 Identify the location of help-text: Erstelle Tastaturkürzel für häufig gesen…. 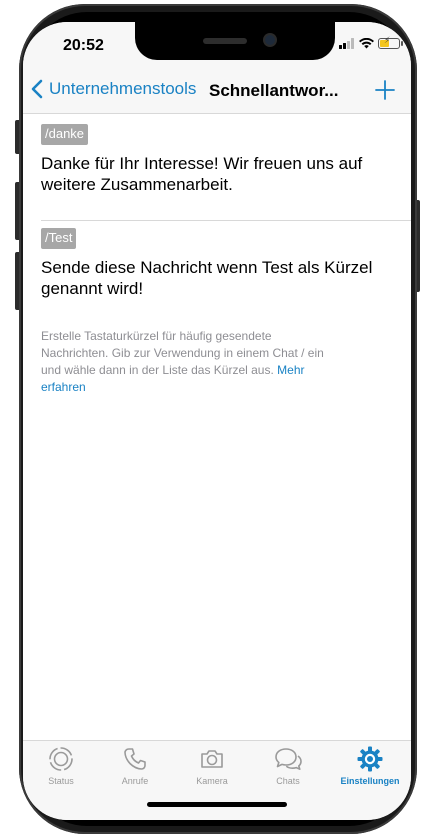
(191, 362).